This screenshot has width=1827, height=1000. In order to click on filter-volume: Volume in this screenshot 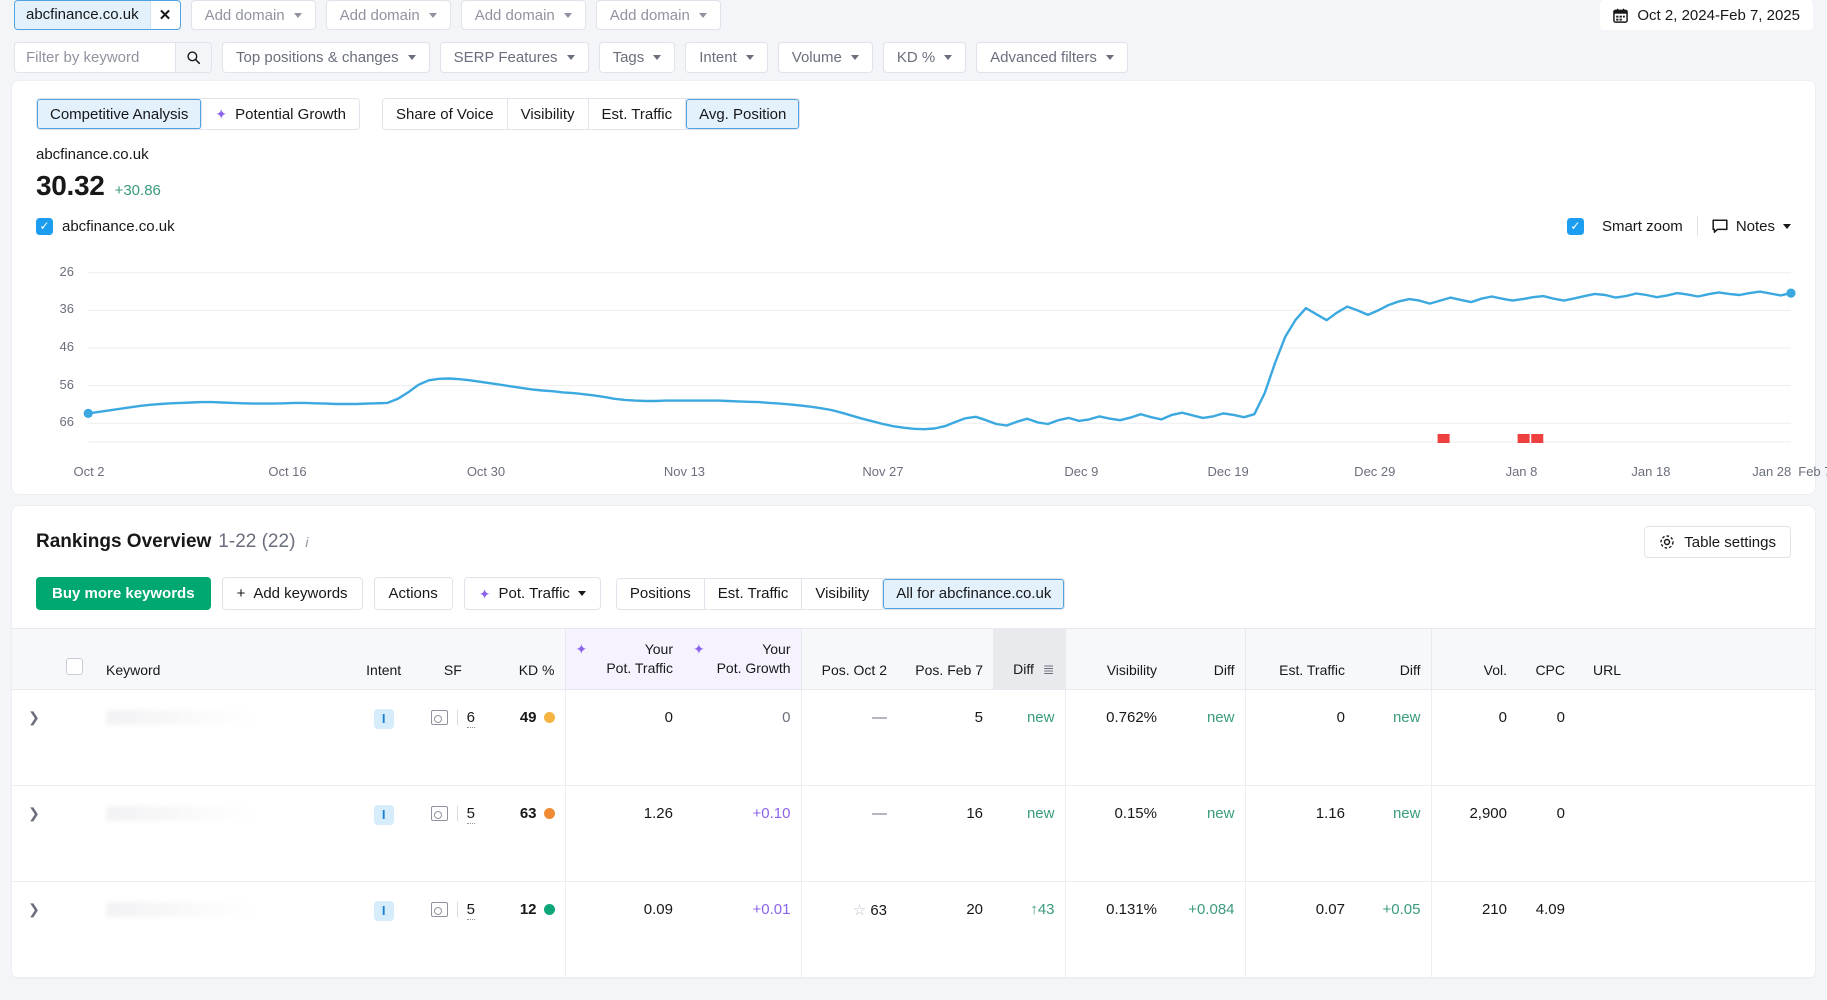, I will do `click(825, 57)`.